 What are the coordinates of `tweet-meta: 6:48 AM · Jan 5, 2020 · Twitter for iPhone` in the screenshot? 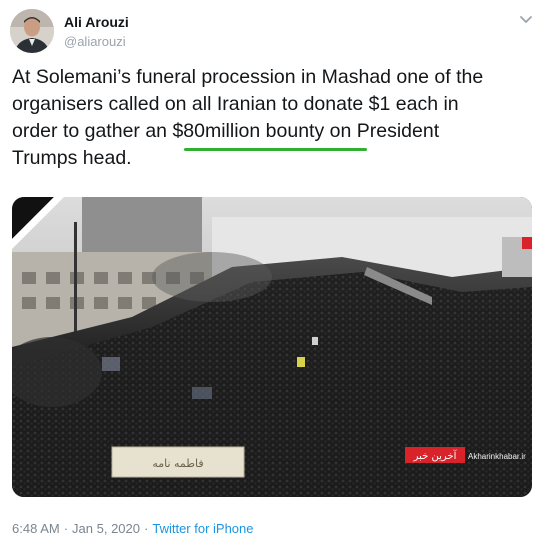 It's located at (133, 528).